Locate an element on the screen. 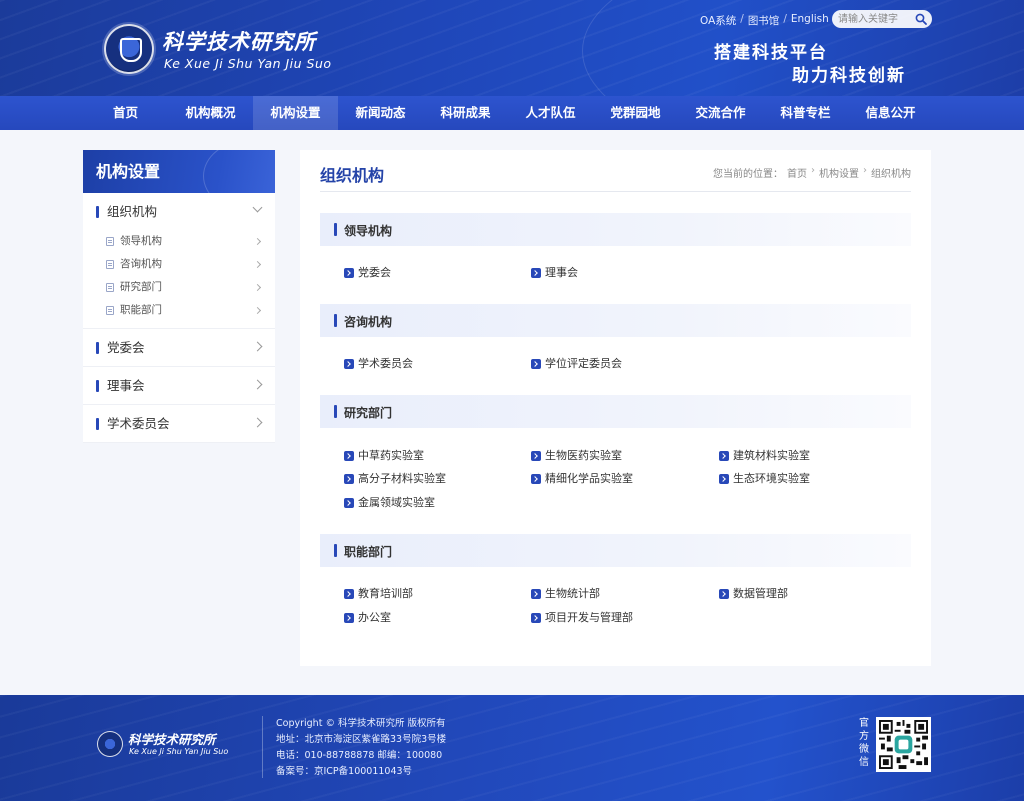  link-item: 教育培训部 is located at coordinates (377, 594).